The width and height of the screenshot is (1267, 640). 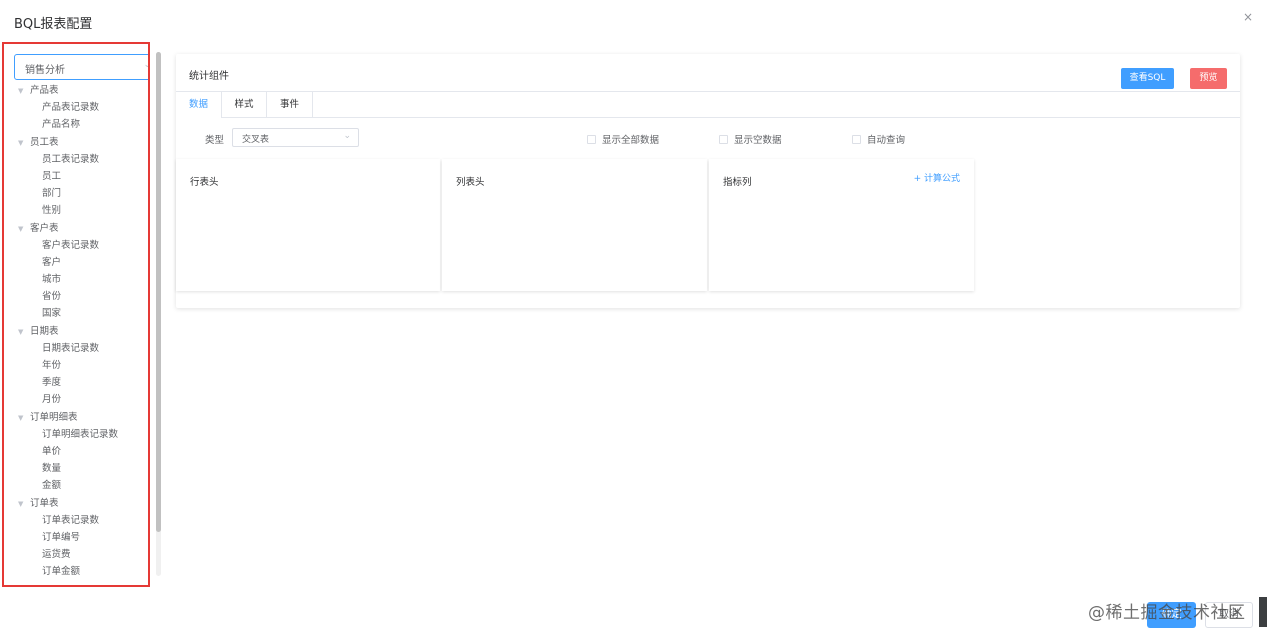 I want to click on dialog-title: BQL报表配置, so click(x=53, y=24).